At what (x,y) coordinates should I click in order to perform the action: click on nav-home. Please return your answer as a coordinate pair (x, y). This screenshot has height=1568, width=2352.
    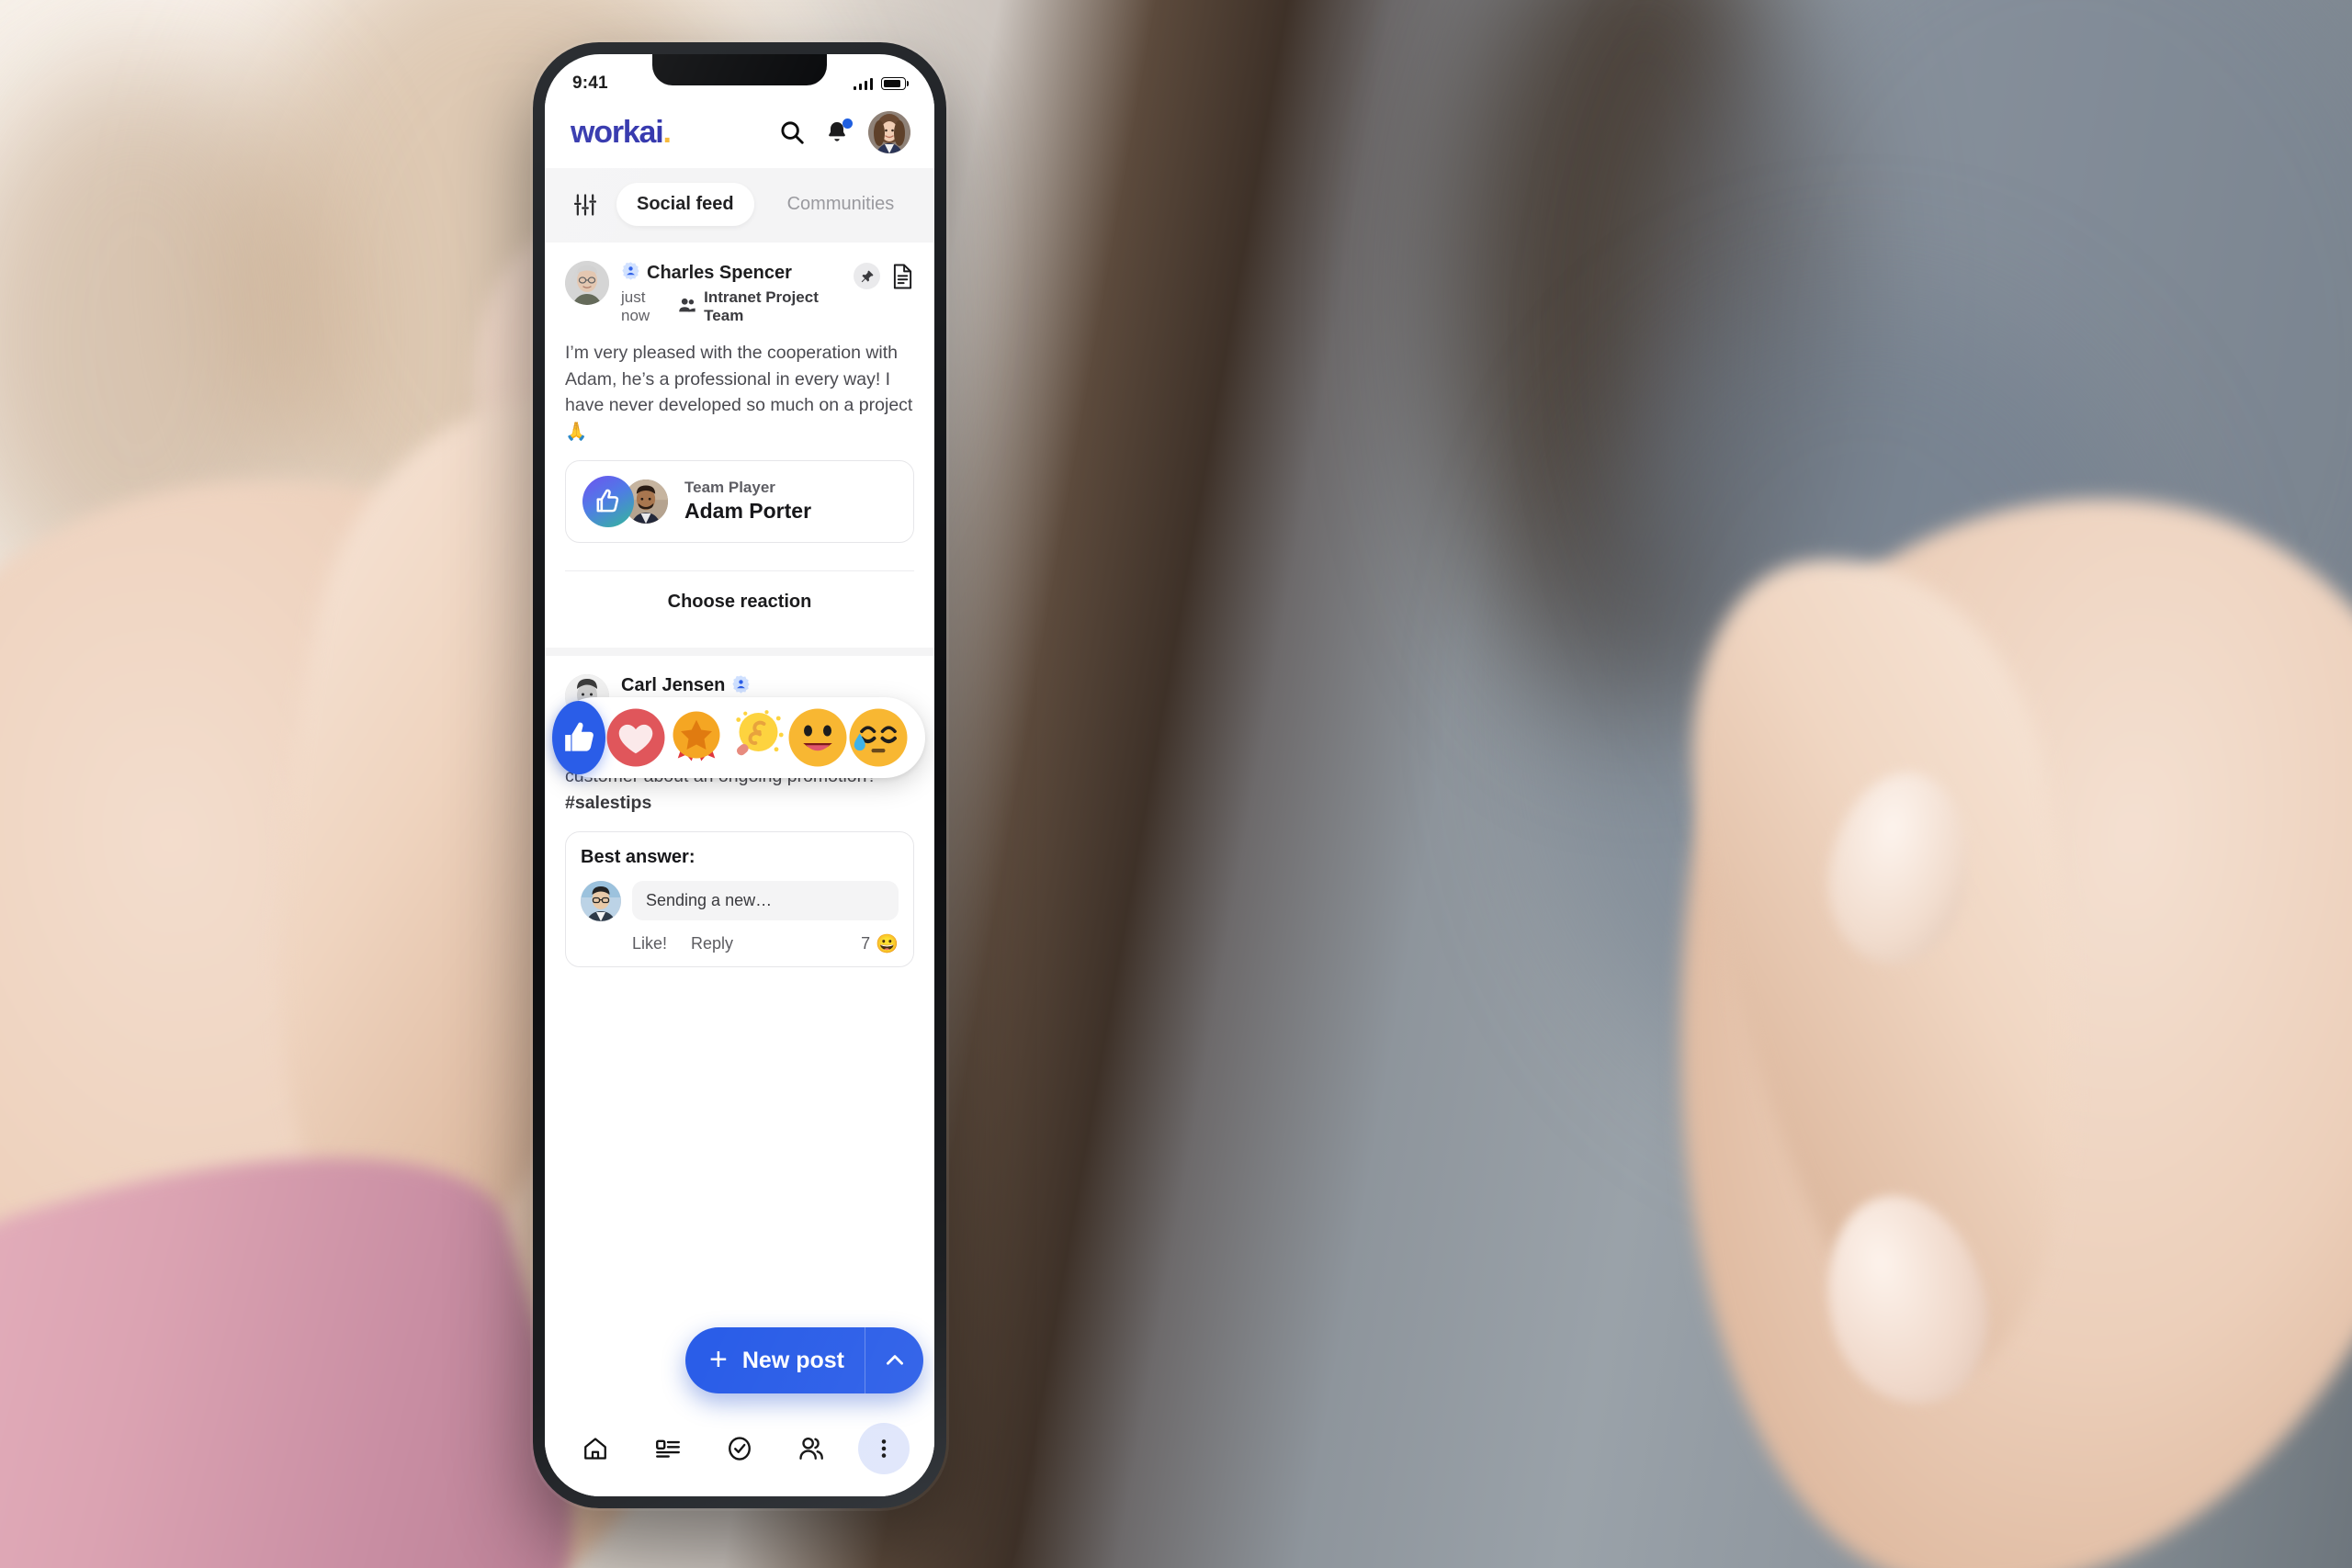
    Looking at the image, I should click on (595, 1448).